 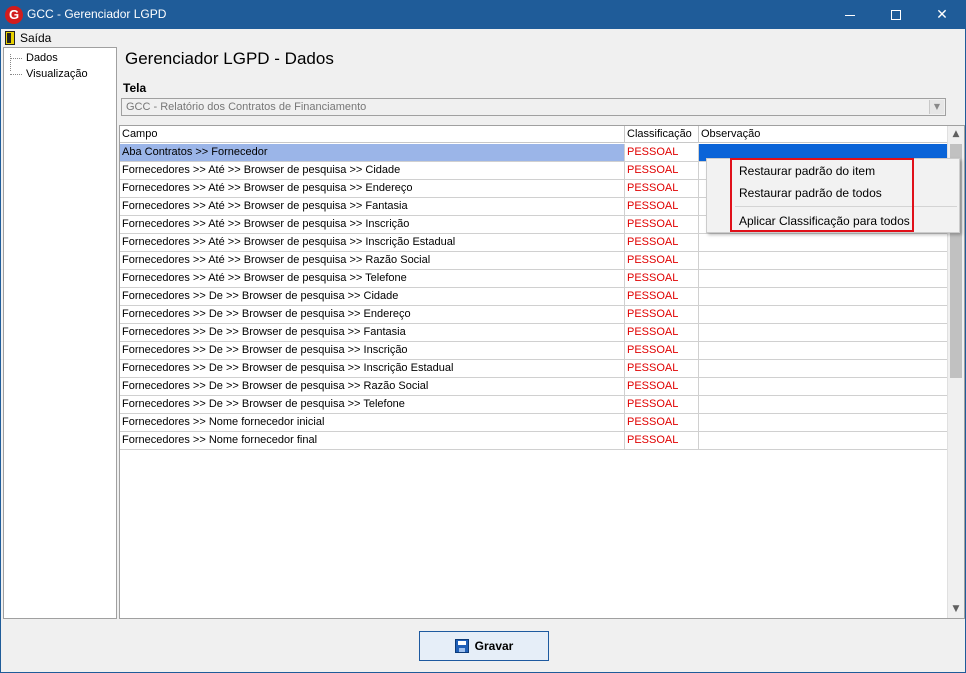 I want to click on exit-menu-item: Saída, so click(x=28, y=38).